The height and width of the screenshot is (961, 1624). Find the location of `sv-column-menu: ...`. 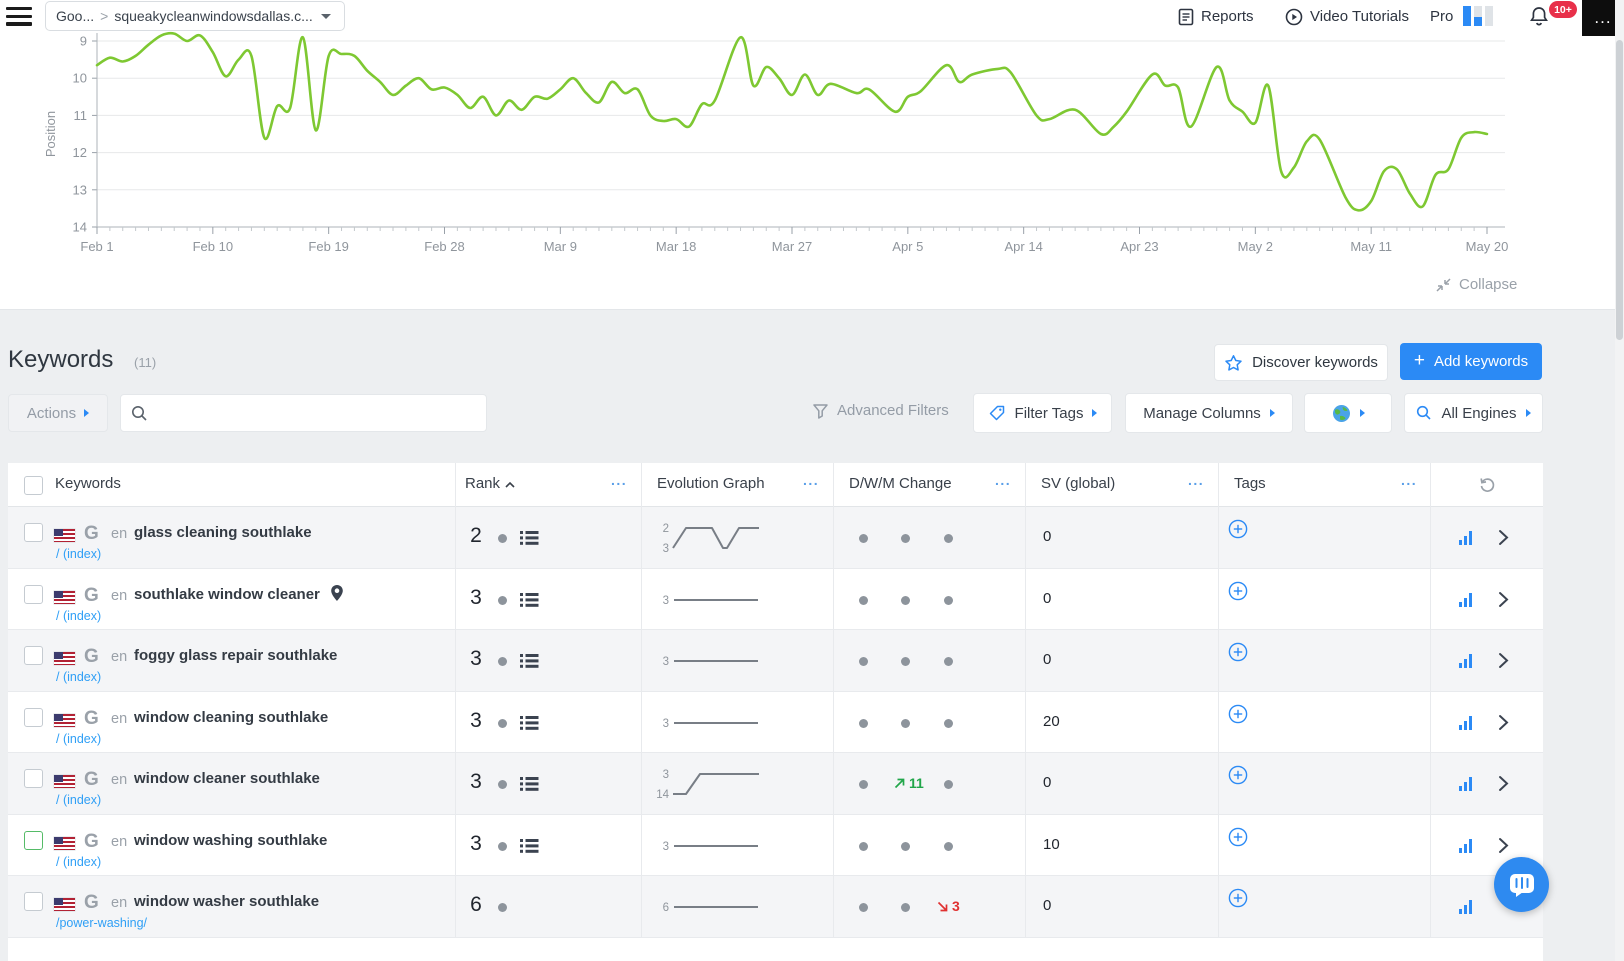

sv-column-menu: ... is located at coordinates (1196, 480).